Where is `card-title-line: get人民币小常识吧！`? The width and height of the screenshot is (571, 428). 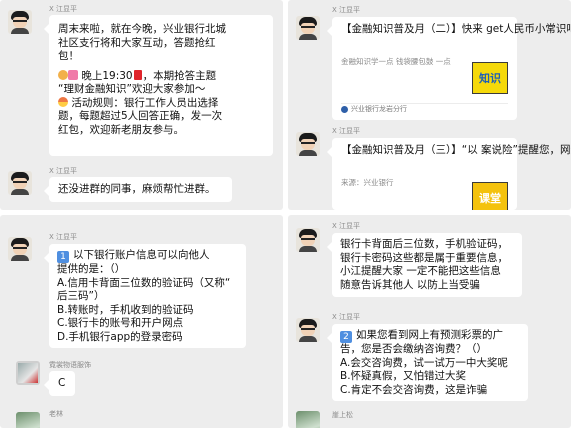 card-title-line: get人民币小常识吧！ is located at coordinates (528, 29).